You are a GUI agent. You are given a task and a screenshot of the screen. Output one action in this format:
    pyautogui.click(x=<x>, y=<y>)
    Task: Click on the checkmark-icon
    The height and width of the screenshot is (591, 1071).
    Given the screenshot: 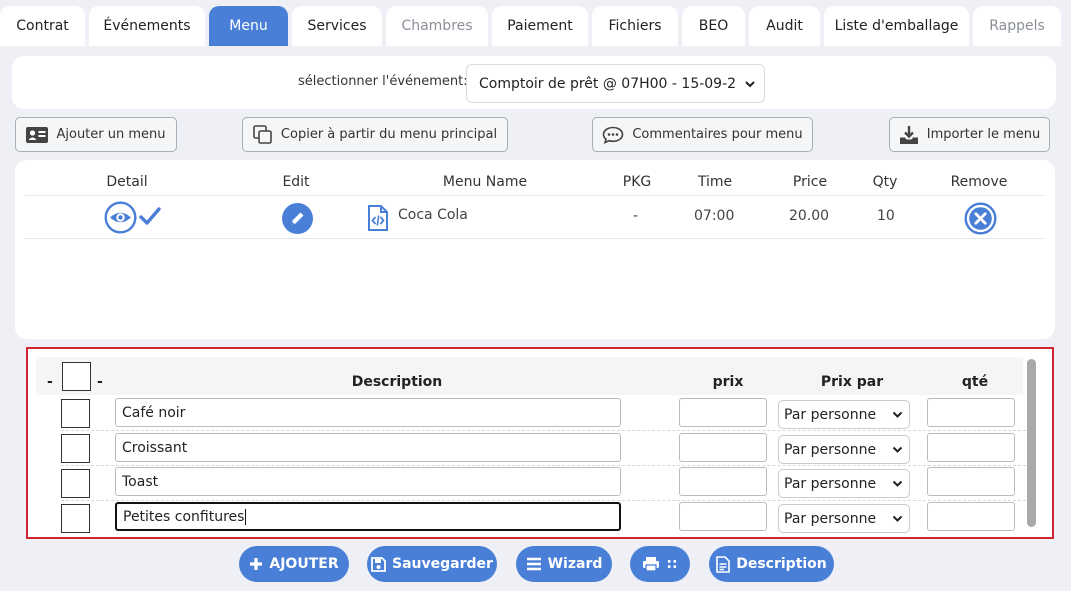 What is the action you would take?
    pyautogui.click(x=150, y=216)
    